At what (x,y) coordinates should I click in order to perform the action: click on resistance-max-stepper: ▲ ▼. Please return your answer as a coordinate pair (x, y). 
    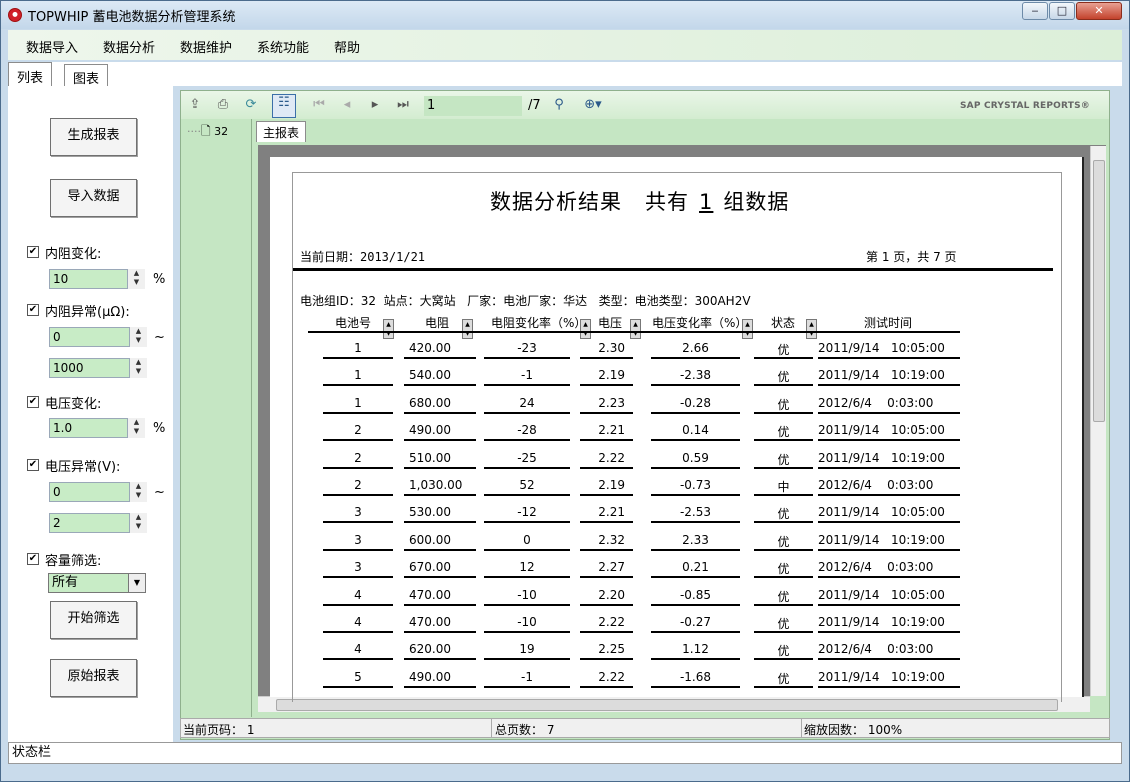
    Looking at the image, I should click on (138, 368).